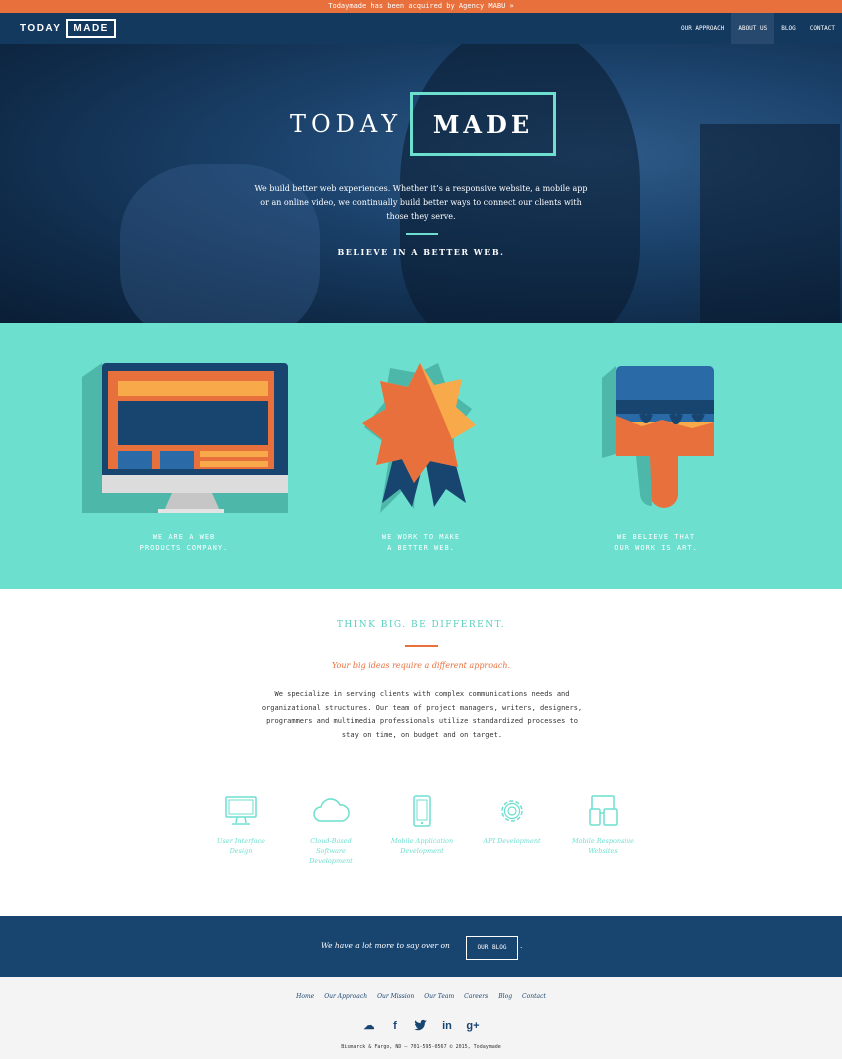 The height and width of the screenshot is (1059, 842). Describe the element at coordinates (345, 996) in the screenshot. I see `footer-link-our-approach: Our Approach` at that location.